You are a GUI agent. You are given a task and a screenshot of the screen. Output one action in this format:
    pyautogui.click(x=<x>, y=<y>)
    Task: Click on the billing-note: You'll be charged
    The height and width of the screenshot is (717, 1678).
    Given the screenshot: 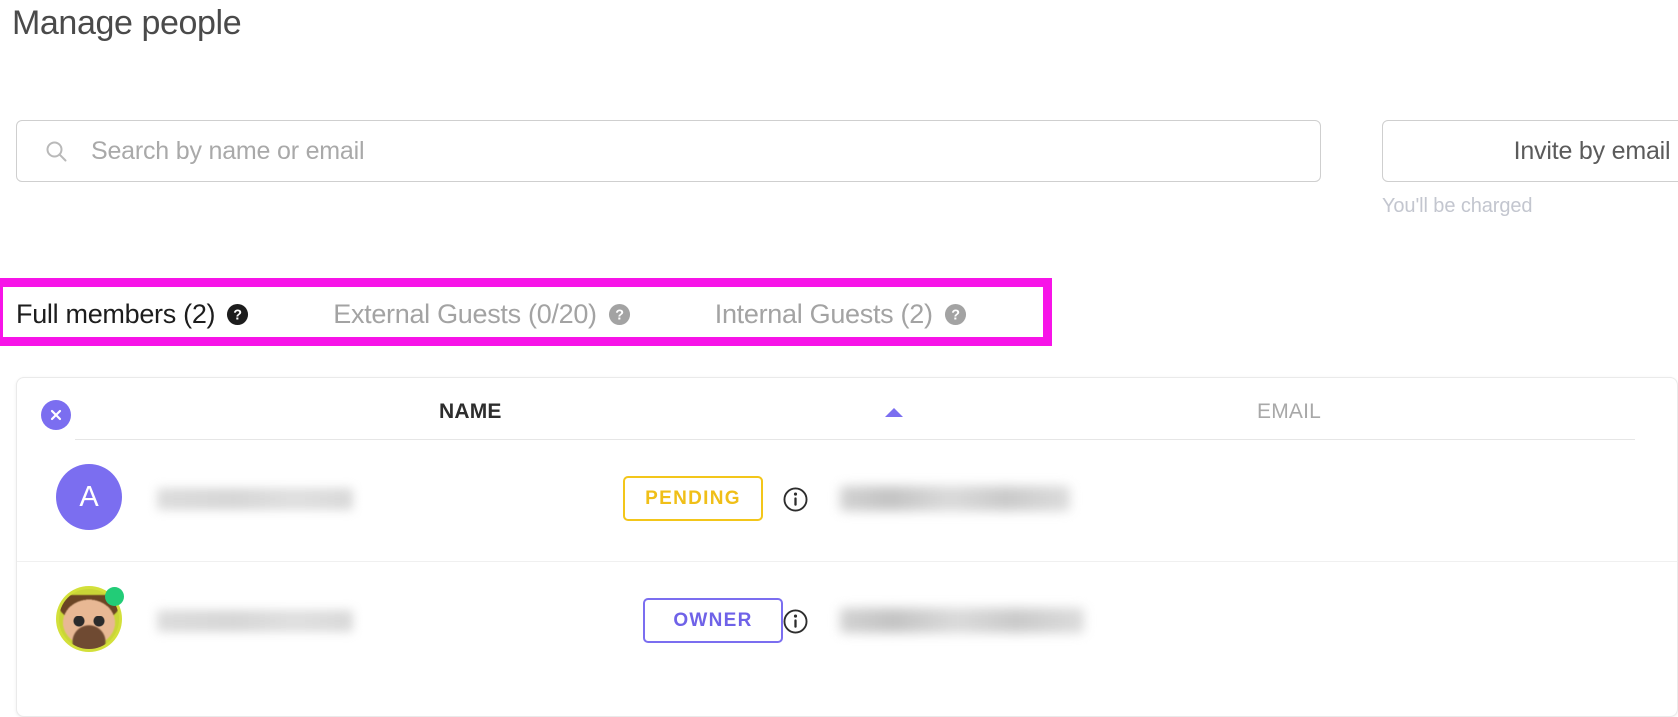 What is the action you would take?
    pyautogui.click(x=1457, y=206)
    